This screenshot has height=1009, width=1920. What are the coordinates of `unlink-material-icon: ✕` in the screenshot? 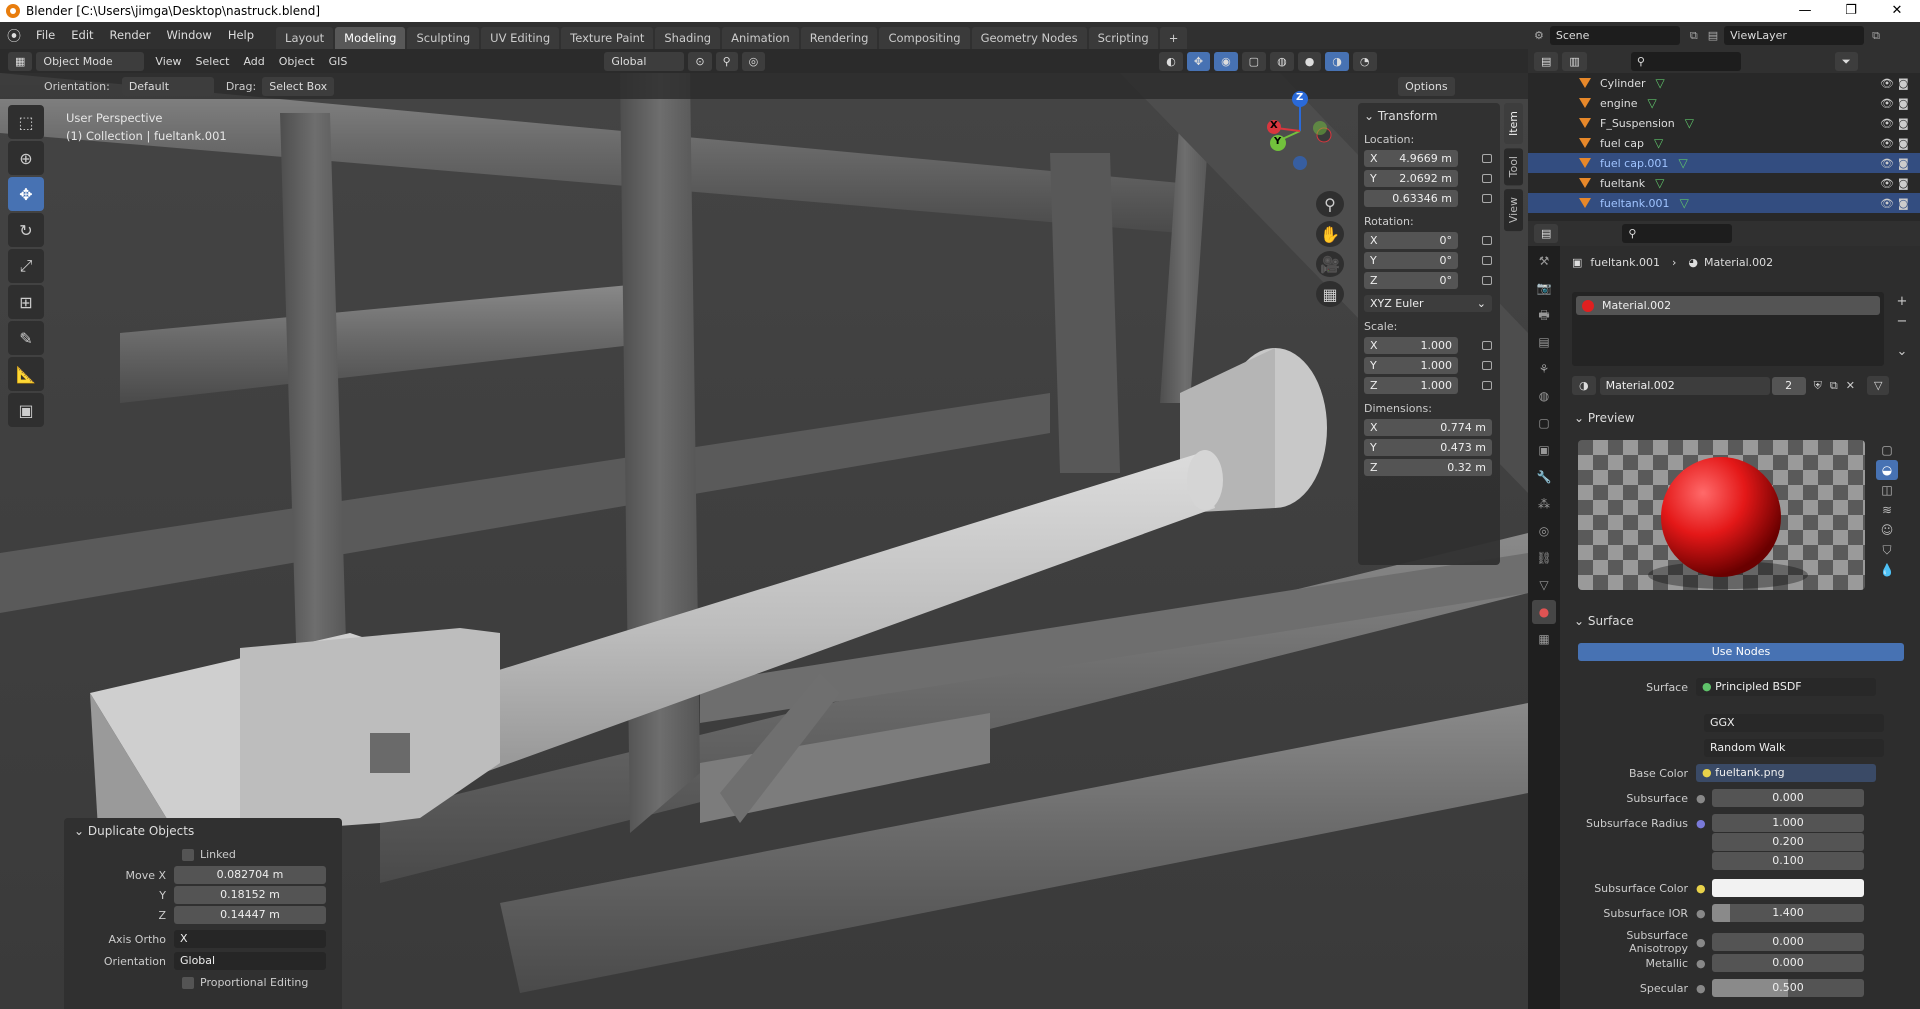 It's located at (1850, 385).